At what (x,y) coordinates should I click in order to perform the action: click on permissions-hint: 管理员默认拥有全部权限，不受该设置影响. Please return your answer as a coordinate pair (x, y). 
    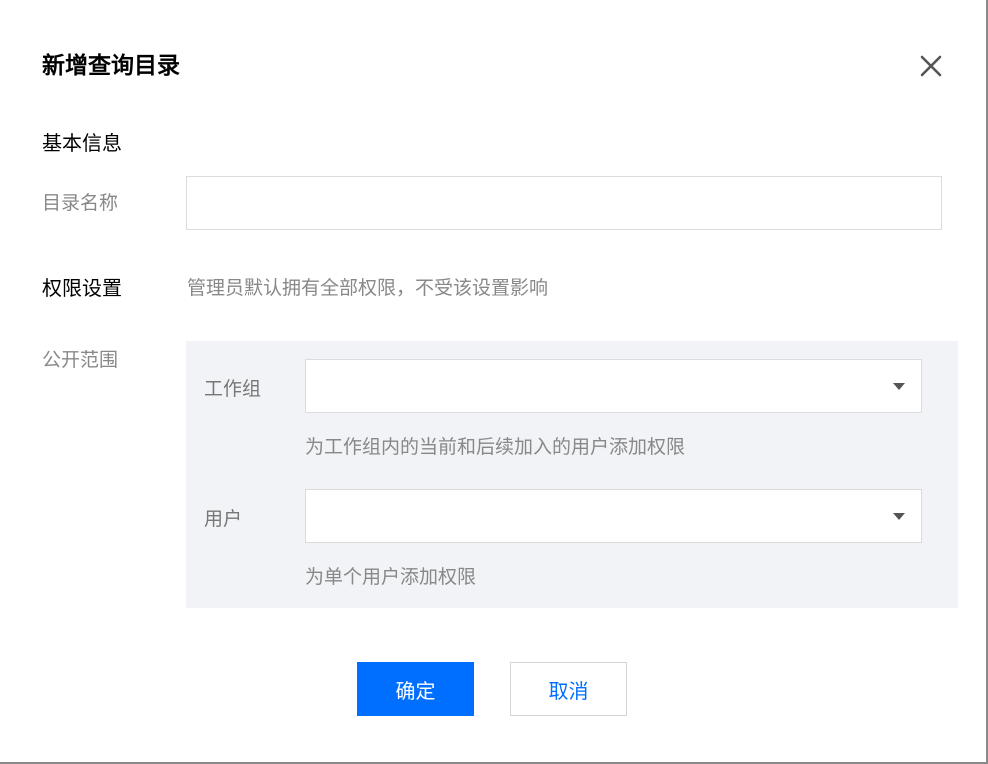
    Looking at the image, I should click on (368, 288).